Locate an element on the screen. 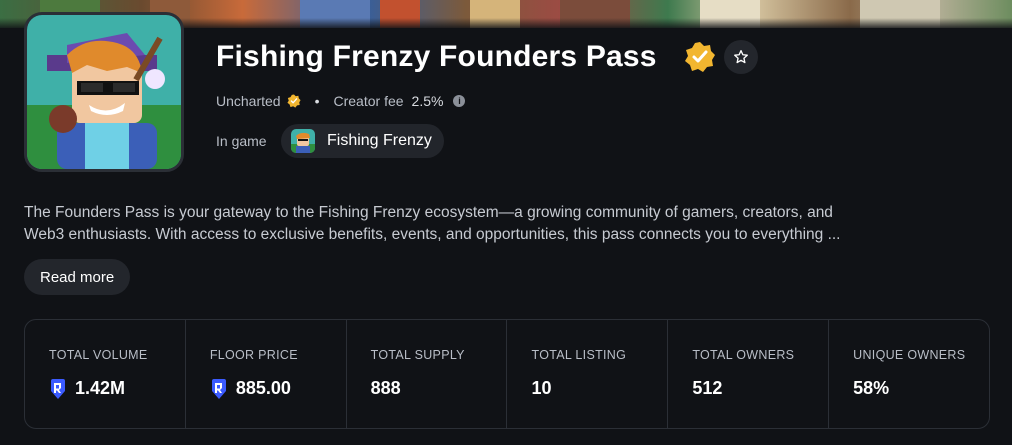 This screenshot has height=445, width=1012. avatar-illustration is located at coordinates (104, 92).